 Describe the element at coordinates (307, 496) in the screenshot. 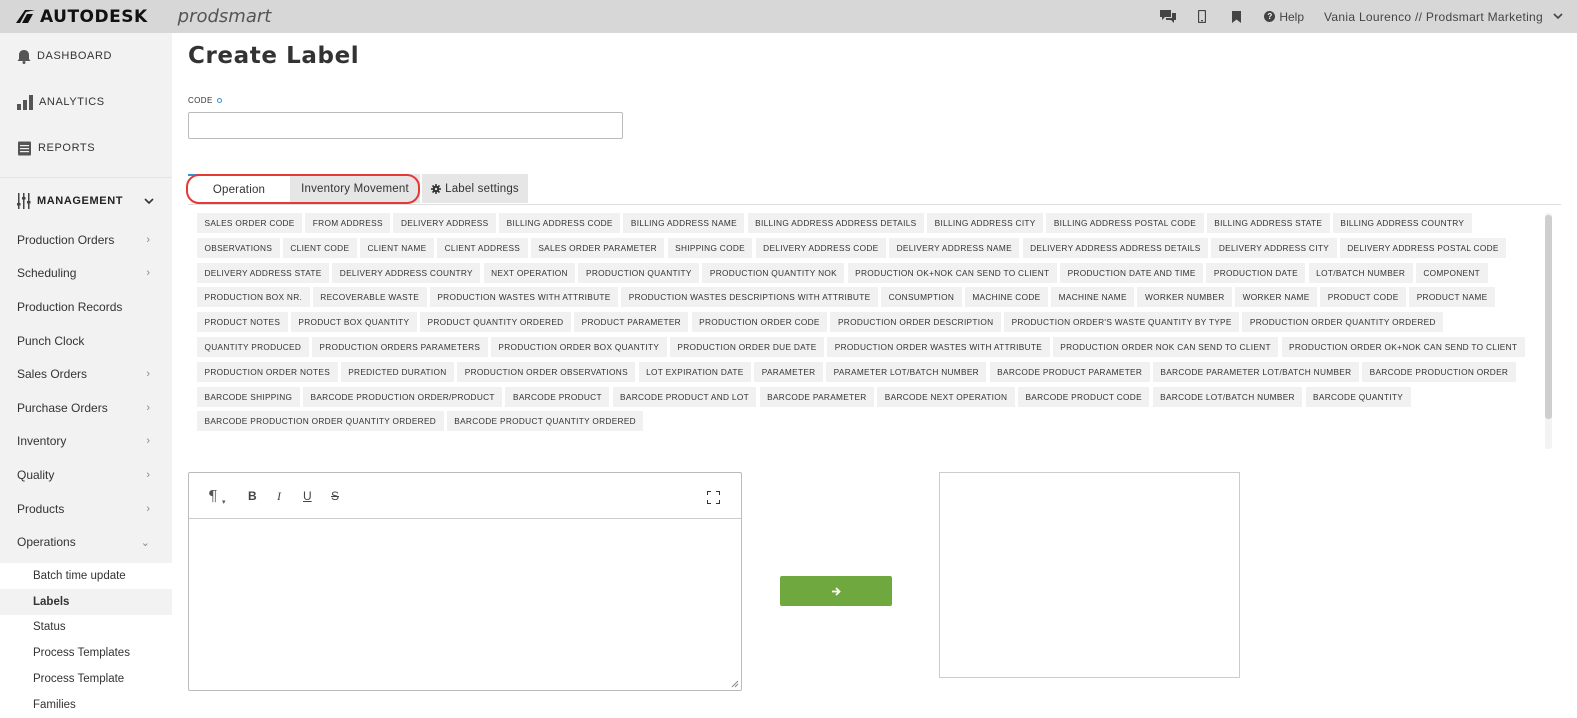

I see `underline-button: U` at that location.